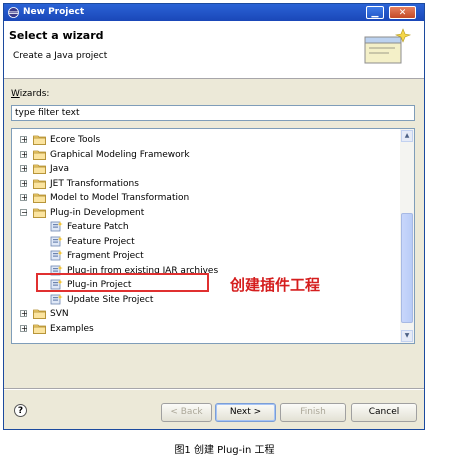  Describe the element at coordinates (407, 336) in the screenshot. I see `scroll-down-icon: ▼` at that location.